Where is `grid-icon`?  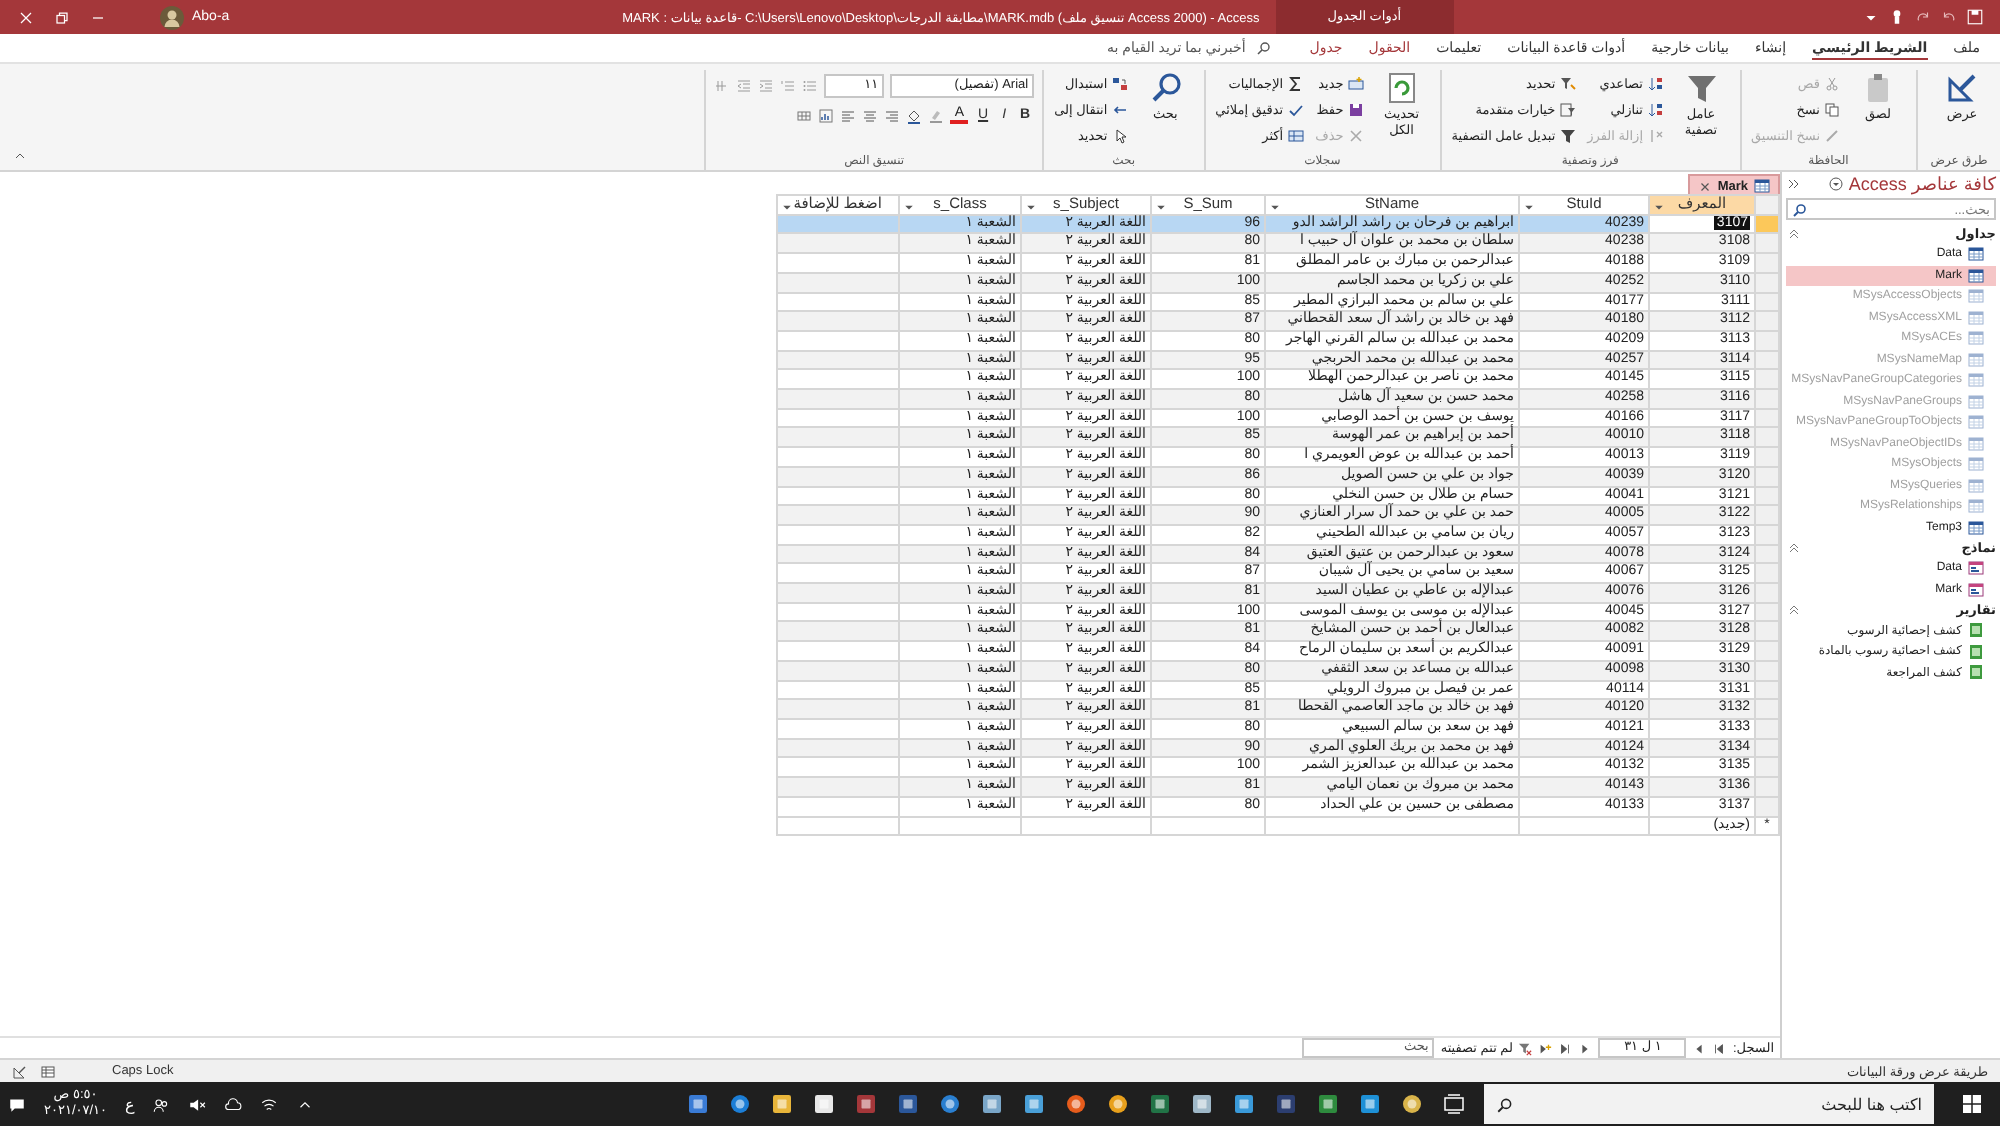 grid-icon is located at coordinates (1295, 135).